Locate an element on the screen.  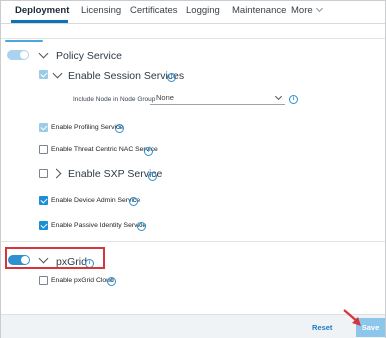
device-admin-checkbox is located at coordinates (43, 200).